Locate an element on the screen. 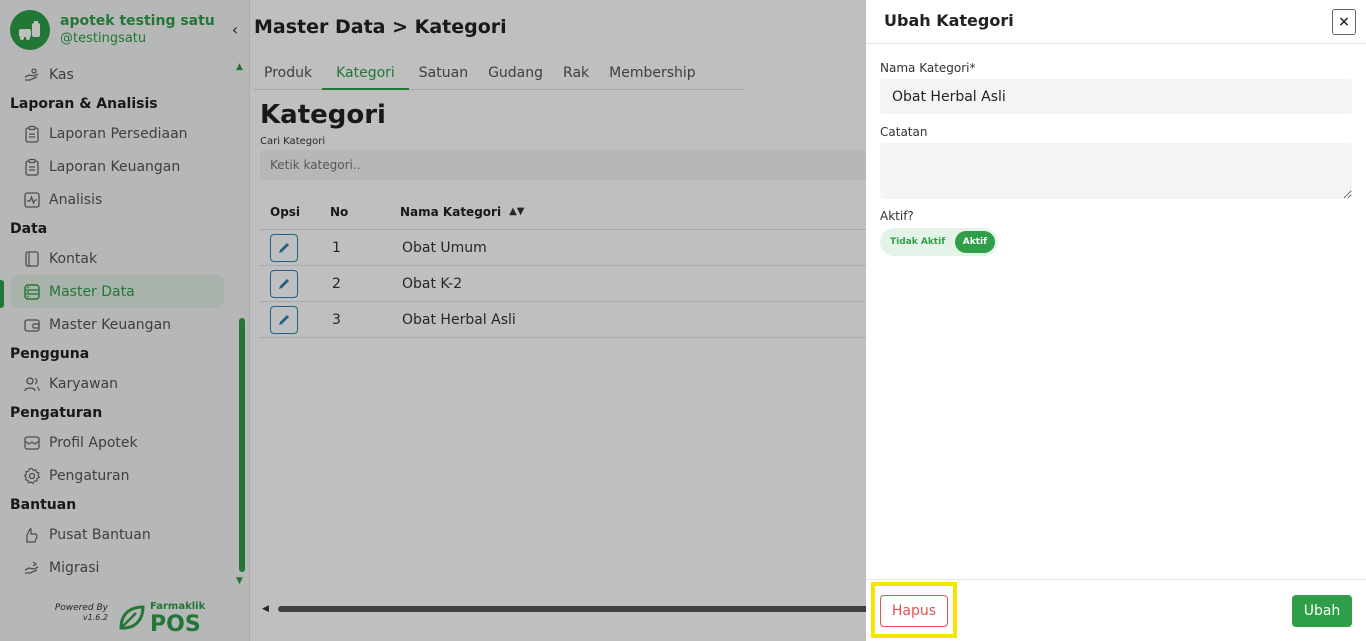  close-icon: × is located at coordinates (1344, 22).